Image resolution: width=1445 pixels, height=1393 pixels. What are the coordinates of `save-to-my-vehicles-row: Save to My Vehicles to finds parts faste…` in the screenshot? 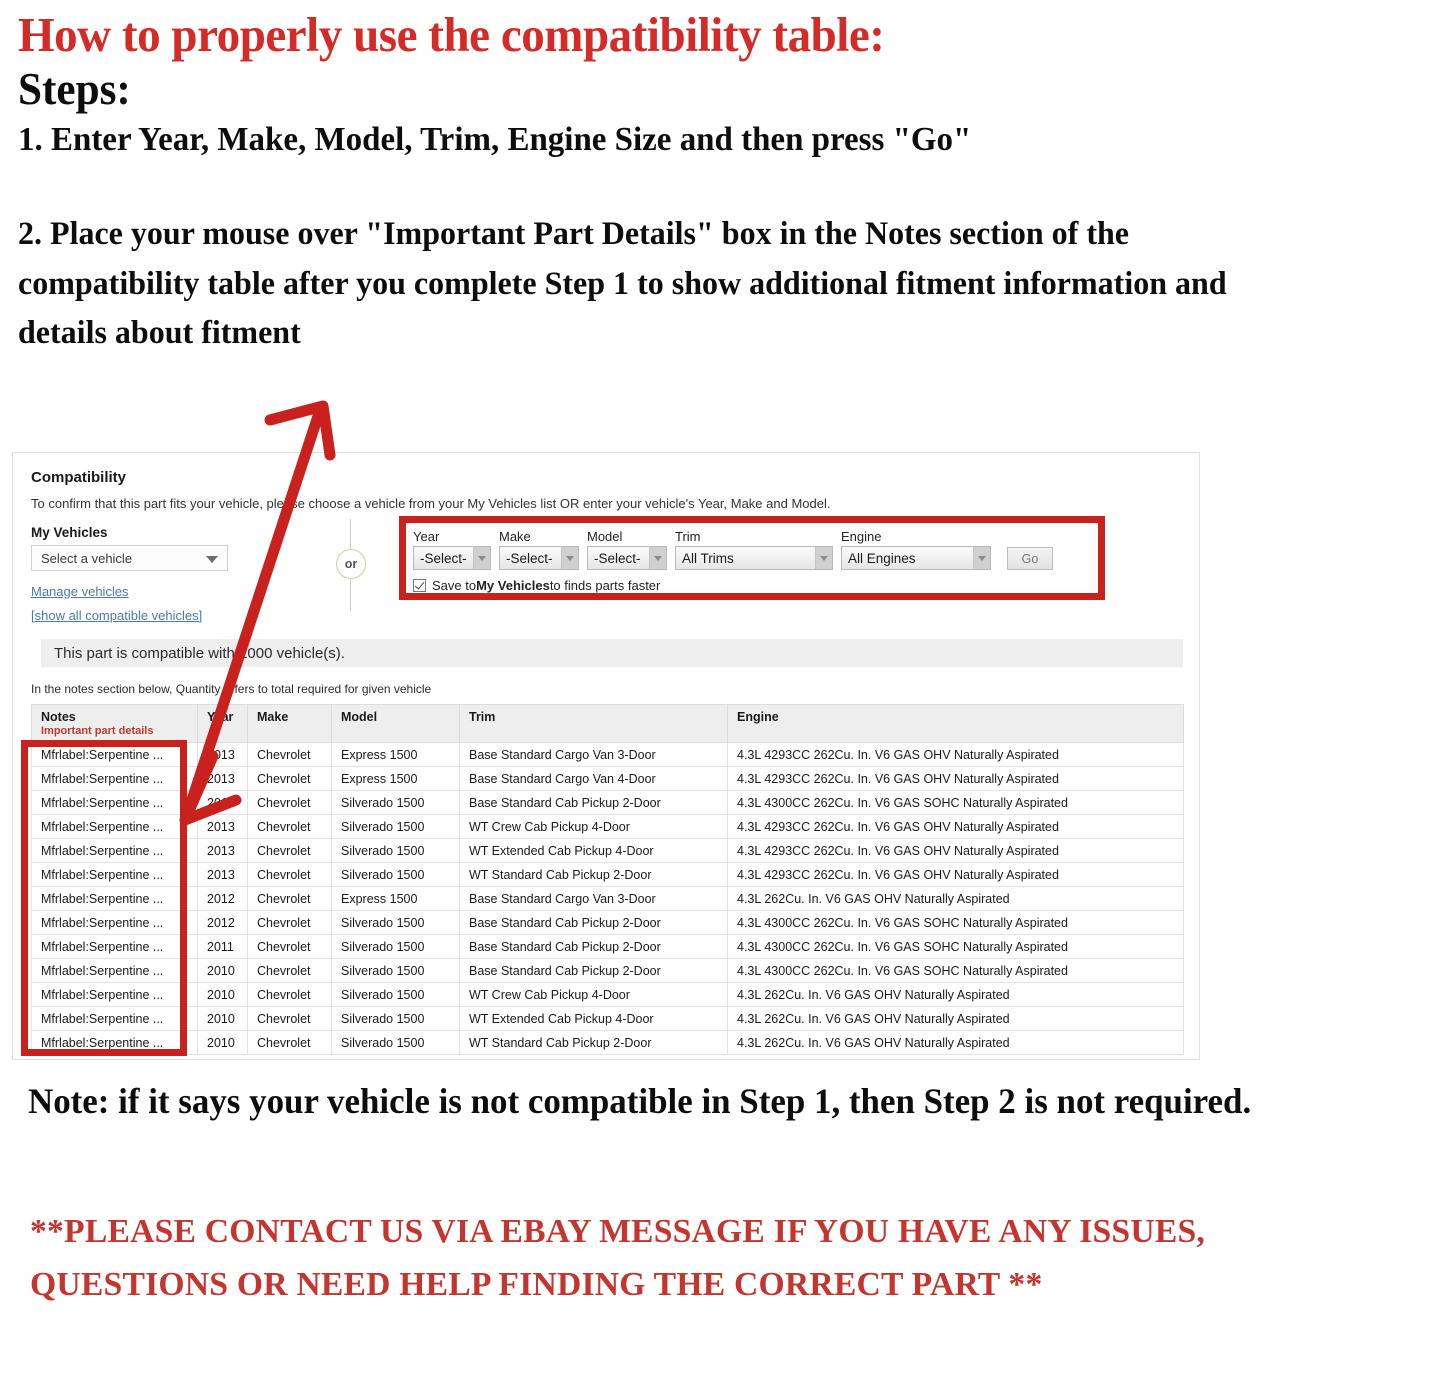 It's located at (758, 585).